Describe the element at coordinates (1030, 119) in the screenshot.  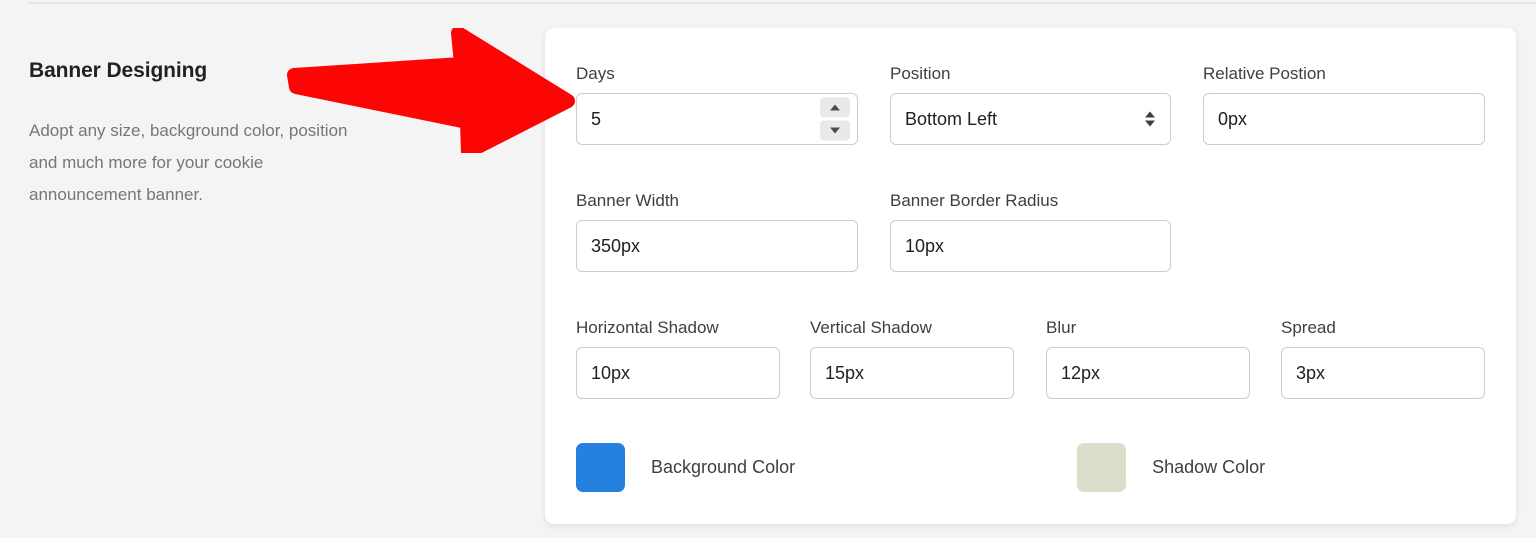
I see `position-select: Bottom Left` at that location.